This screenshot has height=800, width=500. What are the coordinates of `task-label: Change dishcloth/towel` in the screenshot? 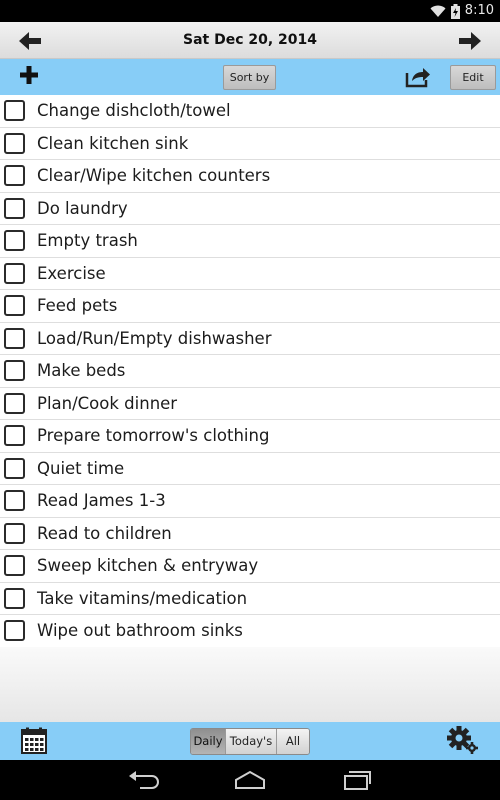 It's located at (134, 110).